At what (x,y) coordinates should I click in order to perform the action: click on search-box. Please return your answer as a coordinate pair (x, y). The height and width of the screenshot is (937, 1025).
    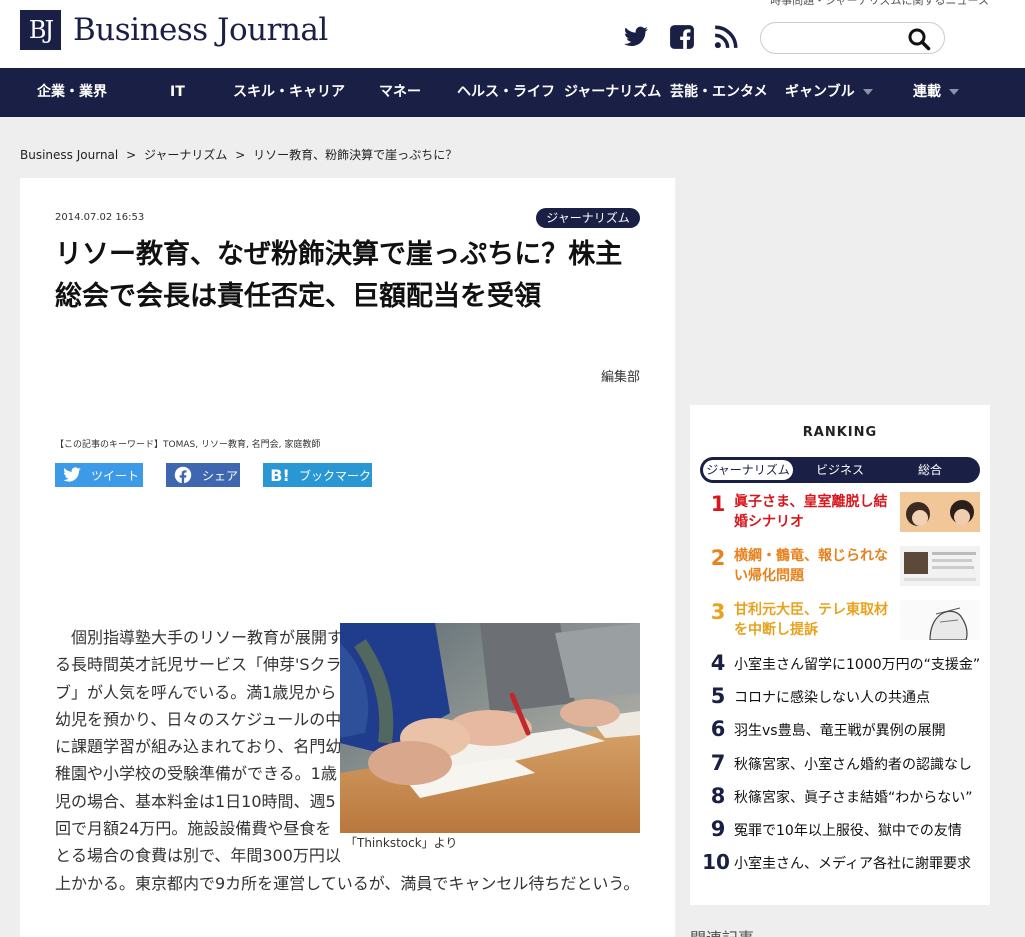
    Looking at the image, I should click on (852, 38).